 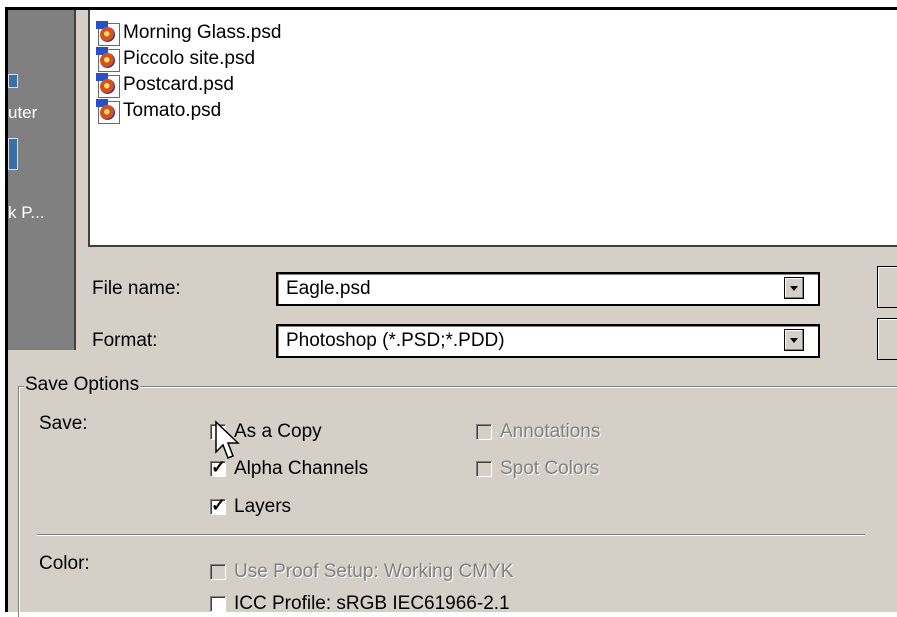 What do you see at coordinates (136, 288) in the screenshot?
I see `file-name-label: File name:` at bounding box center [136, 288].